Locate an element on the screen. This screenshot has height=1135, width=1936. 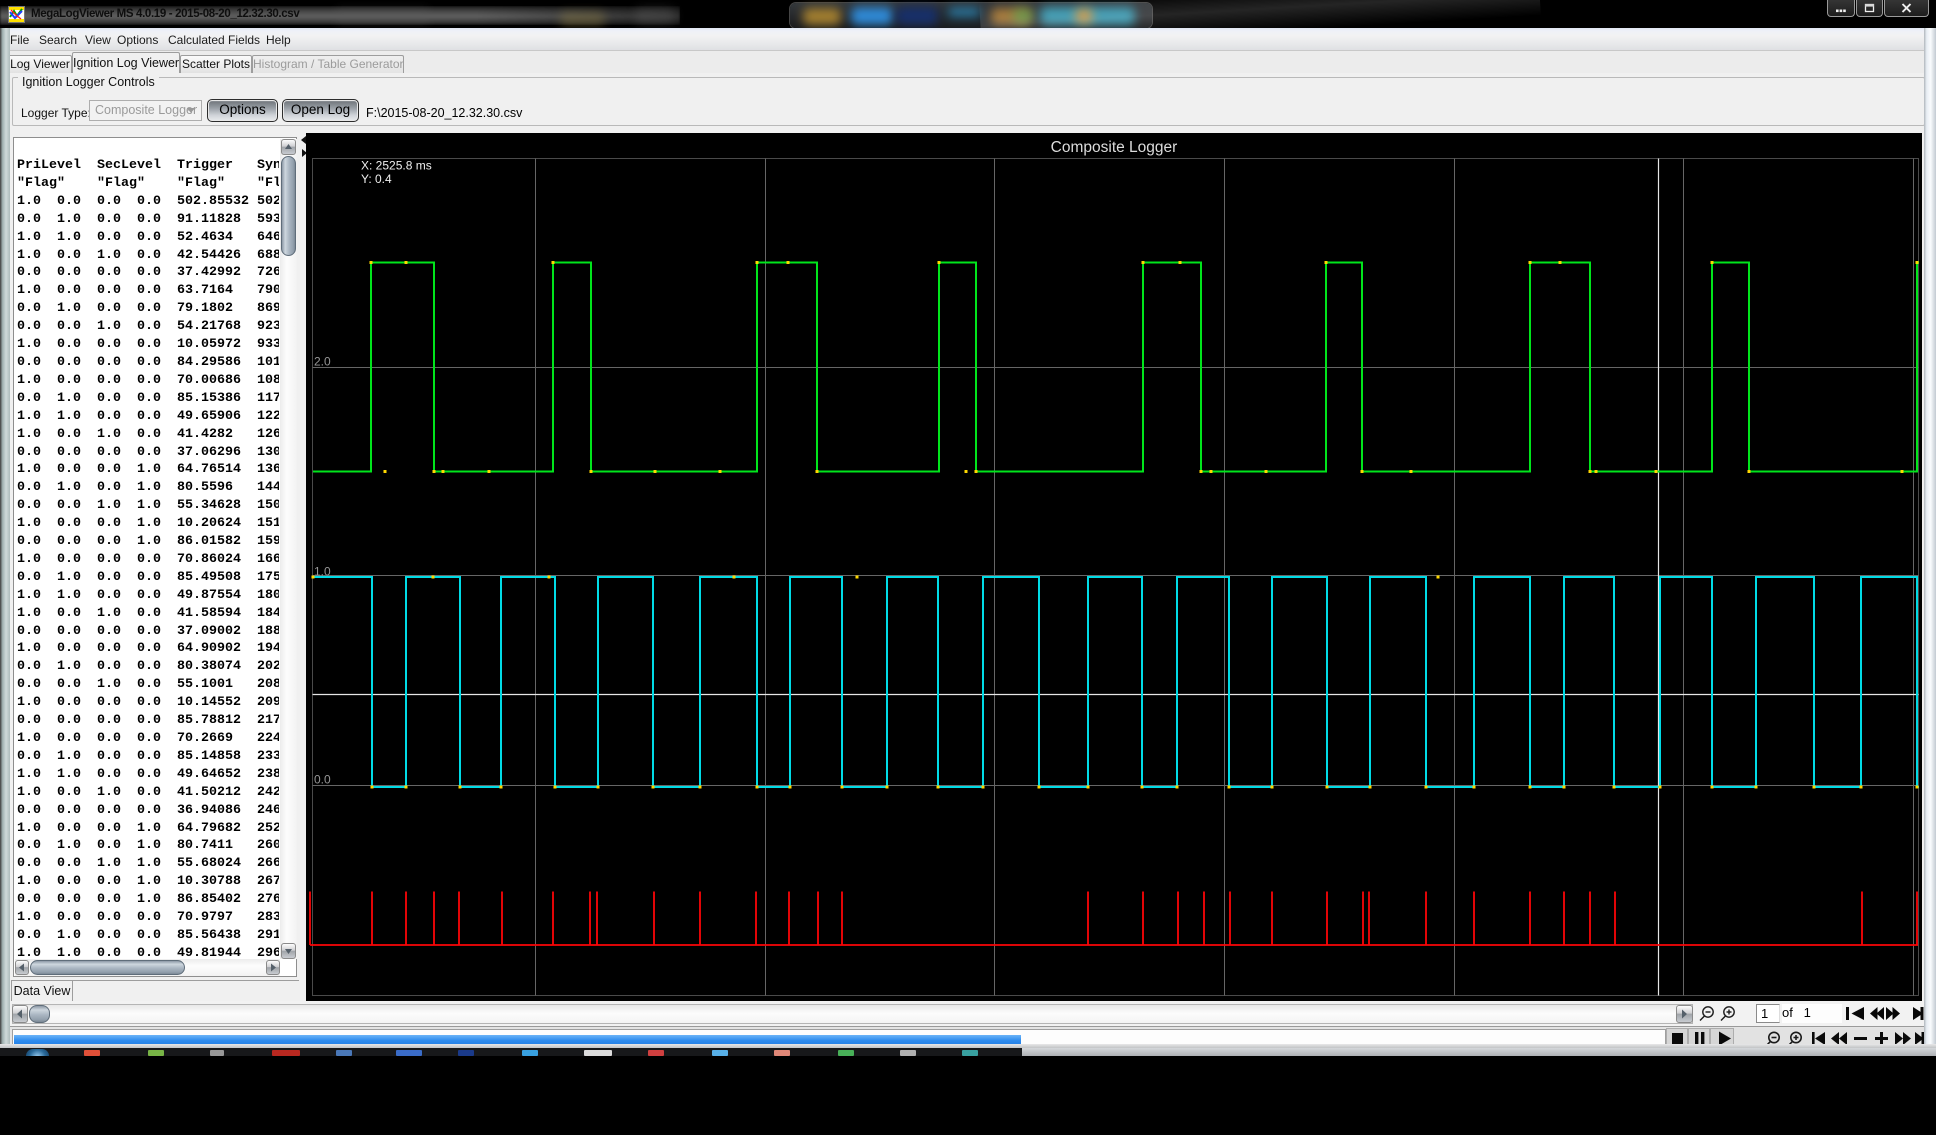
svg-text: Y: 0.4 is located at coordinates (376, 179).